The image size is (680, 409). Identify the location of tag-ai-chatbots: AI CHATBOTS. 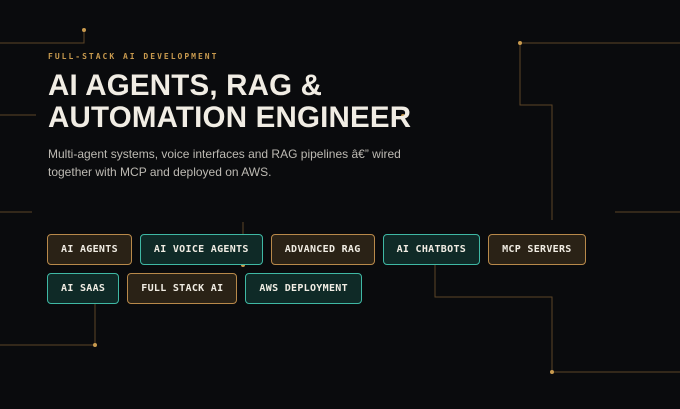
(431, 249).